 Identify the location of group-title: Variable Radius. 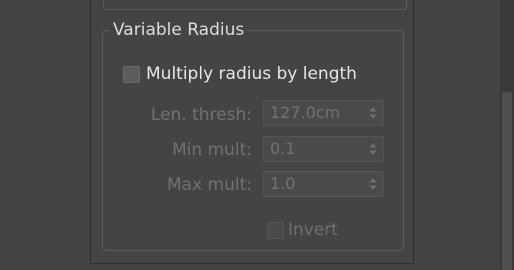
(179, 30).